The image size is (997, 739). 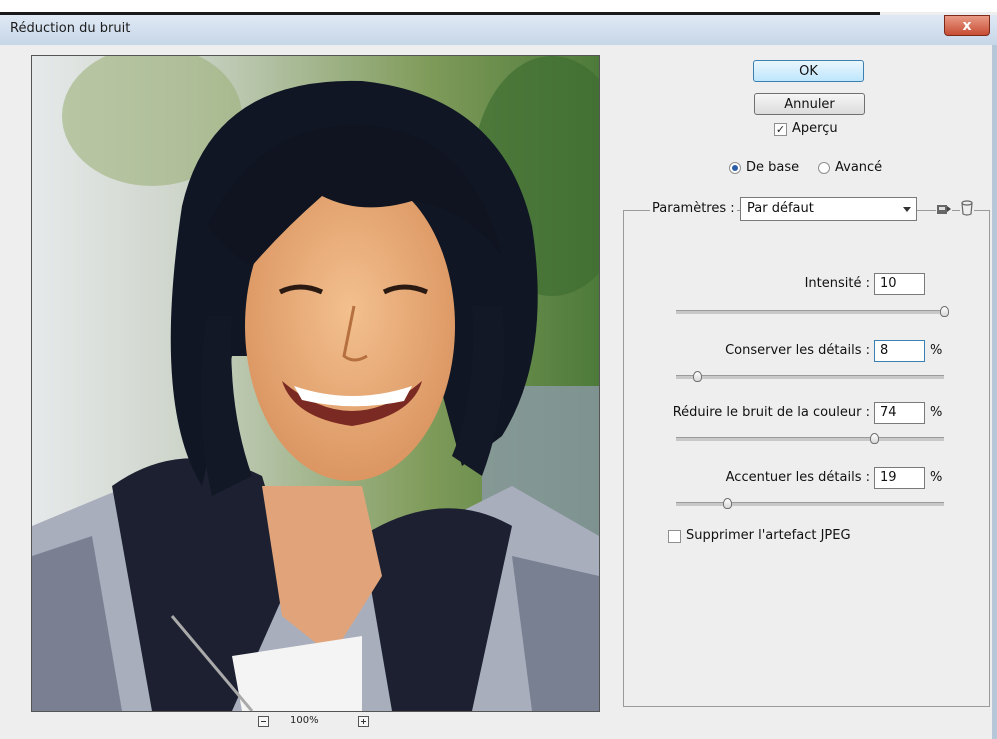 I want to click on preview-checkbox: ✓, so click(x=780, y=129).